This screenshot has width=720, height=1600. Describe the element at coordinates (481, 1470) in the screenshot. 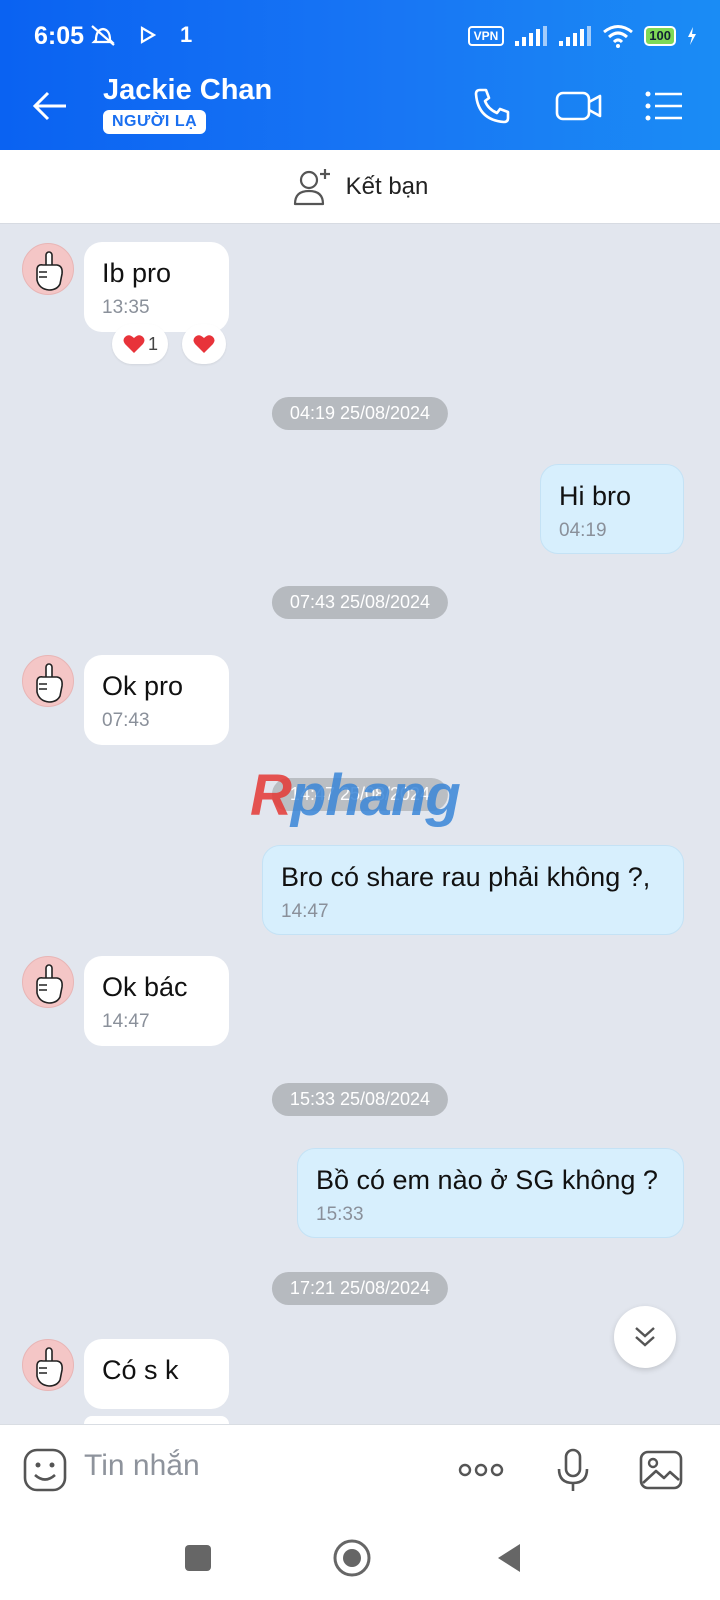

I see `more-options-icon` at that location.